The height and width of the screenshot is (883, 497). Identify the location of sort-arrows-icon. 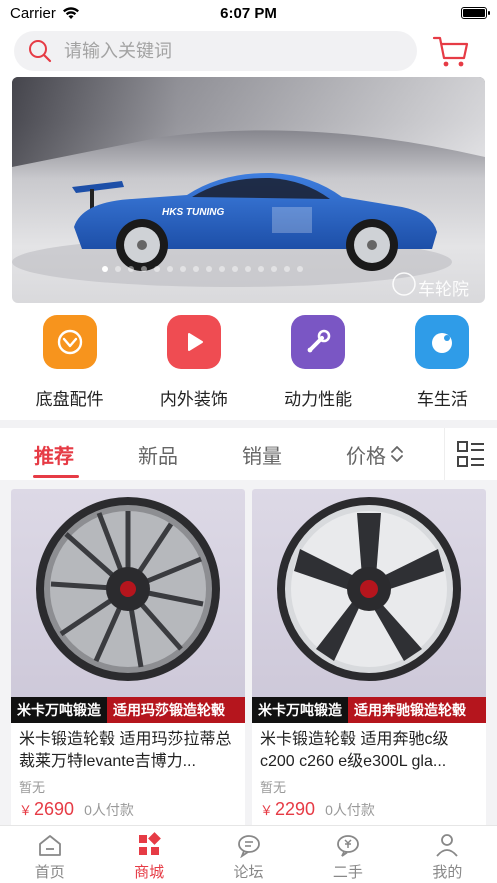
(397, 454).